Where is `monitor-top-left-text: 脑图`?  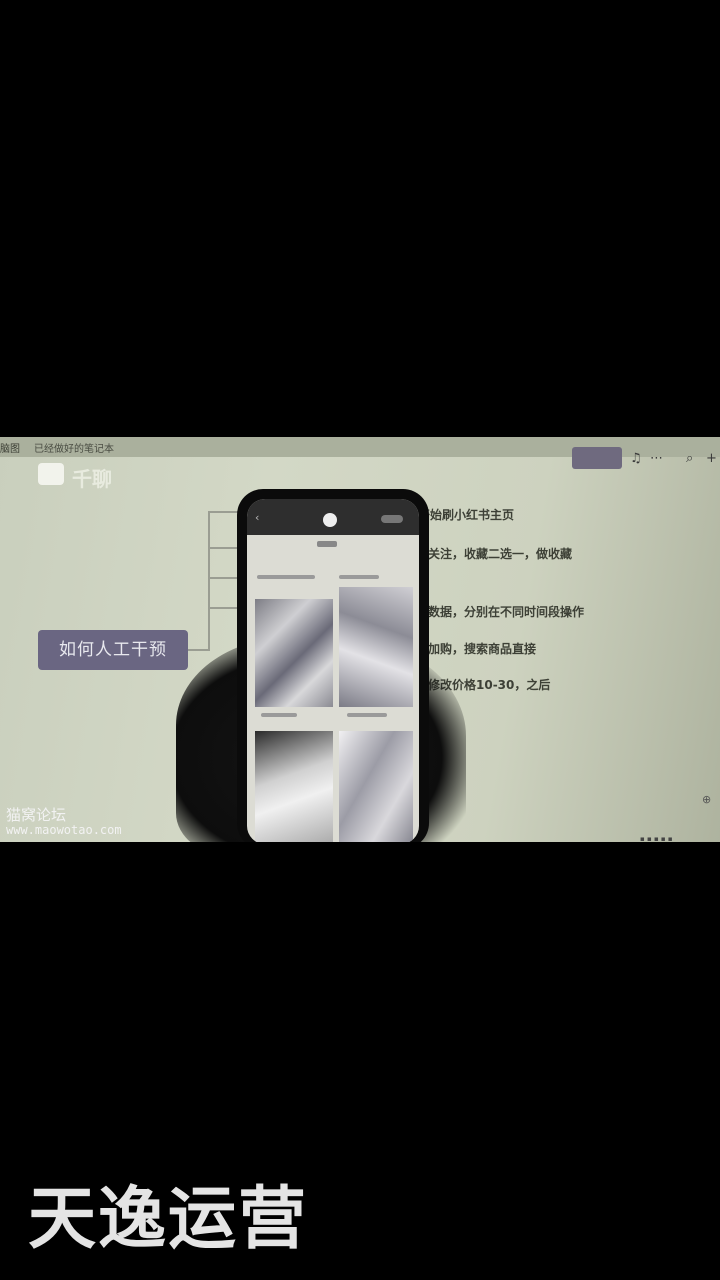 monitor-top-left-text: 脑图 is located at coordinates (10, 449).